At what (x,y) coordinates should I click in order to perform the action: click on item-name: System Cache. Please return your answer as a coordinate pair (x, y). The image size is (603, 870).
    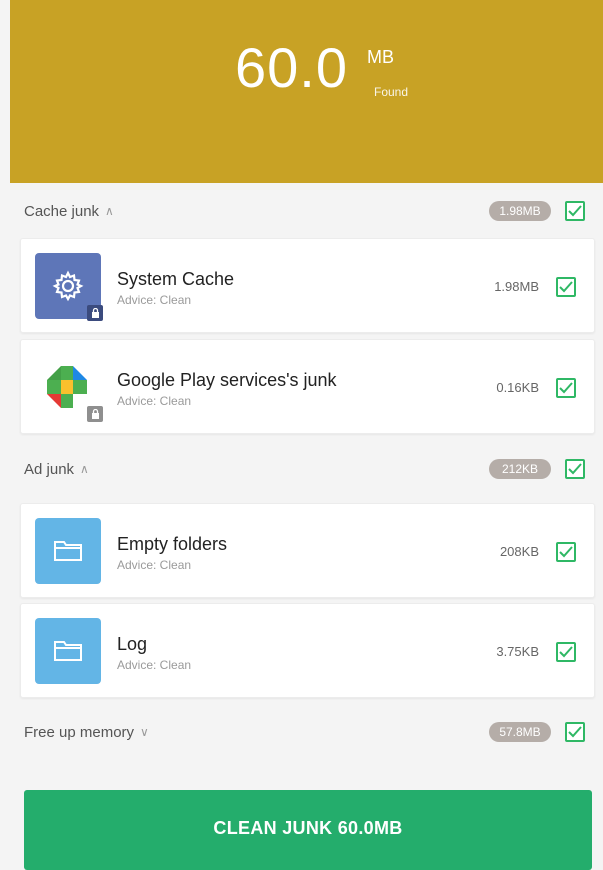
    Looking at the image, I should click on (176, 279).